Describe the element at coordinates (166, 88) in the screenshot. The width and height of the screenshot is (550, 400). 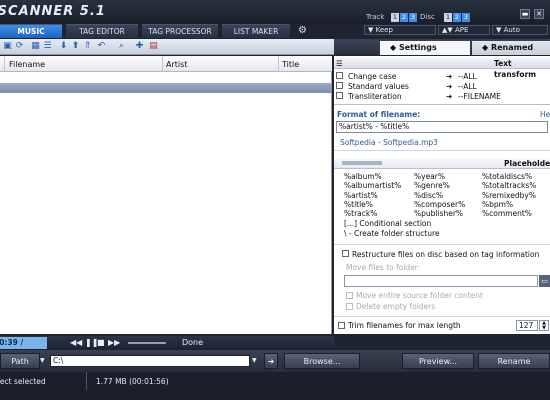
I see `table-row` at that location.